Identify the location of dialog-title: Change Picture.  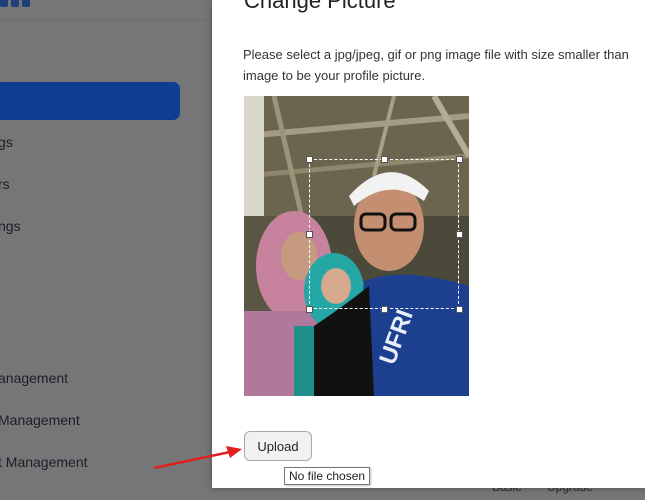
(320, 6).